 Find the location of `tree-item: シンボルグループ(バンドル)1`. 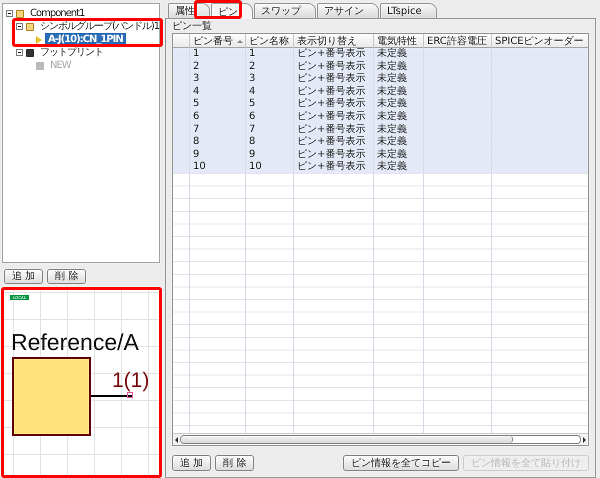

tree-item: シンボルグループ(バンドル)1 is located at coordinates (99, 26).